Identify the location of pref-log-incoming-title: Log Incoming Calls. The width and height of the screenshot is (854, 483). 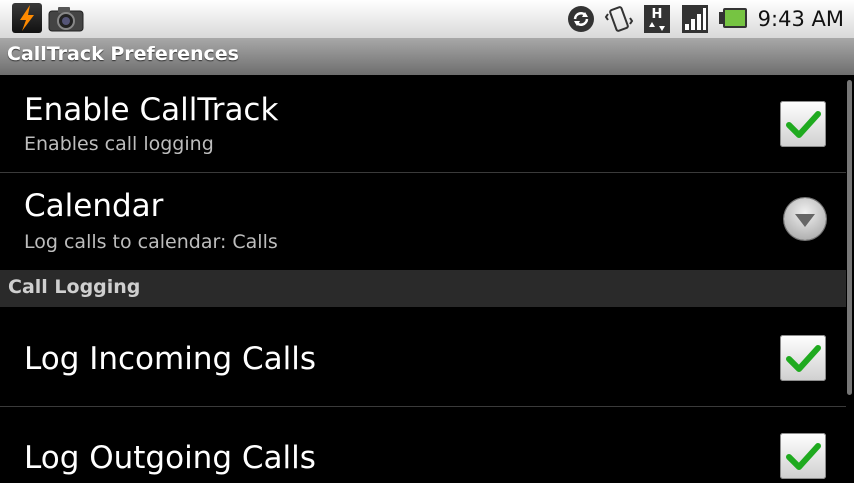
(170, 359).